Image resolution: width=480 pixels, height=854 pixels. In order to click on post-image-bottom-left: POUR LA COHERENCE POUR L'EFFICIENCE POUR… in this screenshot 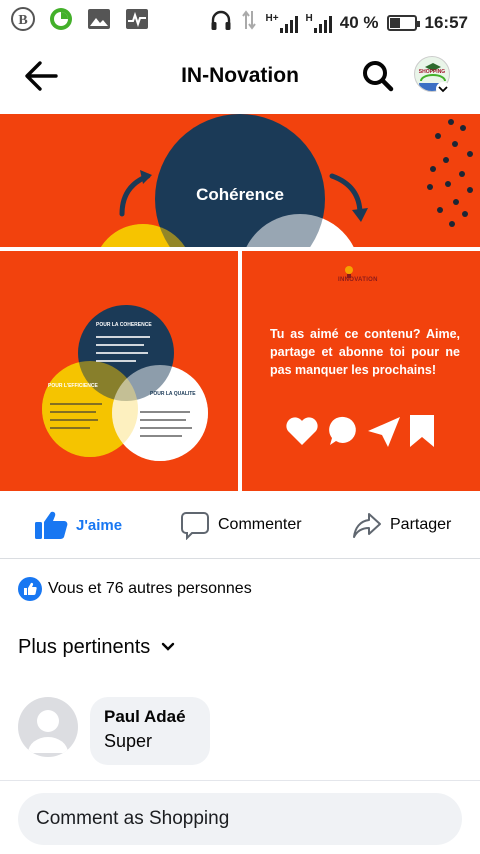, I will do `click(119, 371)`.